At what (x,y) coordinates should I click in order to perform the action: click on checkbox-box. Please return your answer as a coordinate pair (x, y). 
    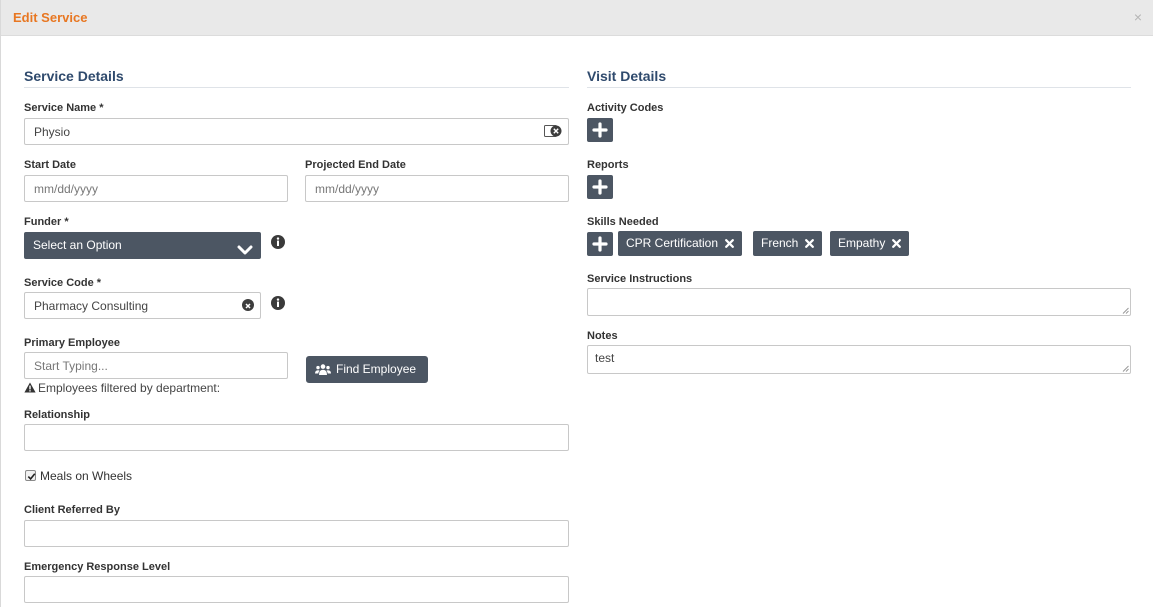
    Looking at the image, I should click on (30, 475).